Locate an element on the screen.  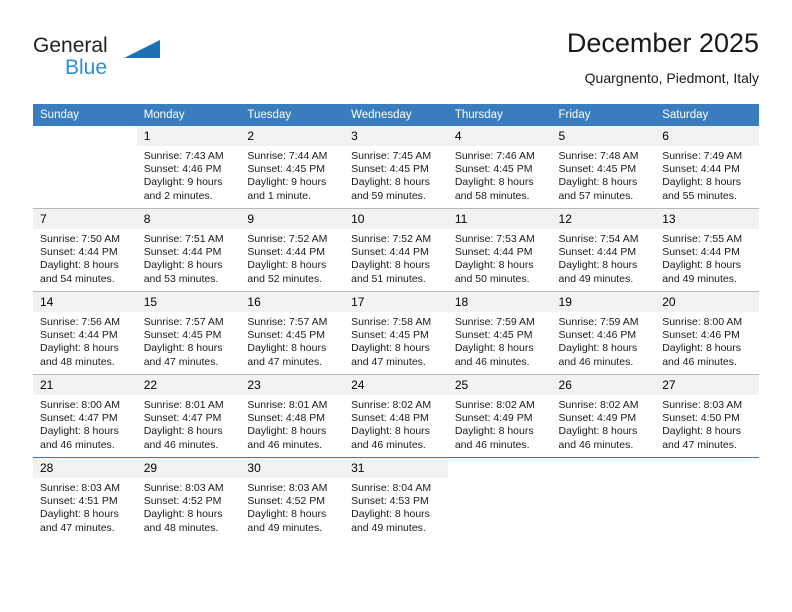
daylight-text-line2: and 48 minutes. is located at coordinates (181, 527).